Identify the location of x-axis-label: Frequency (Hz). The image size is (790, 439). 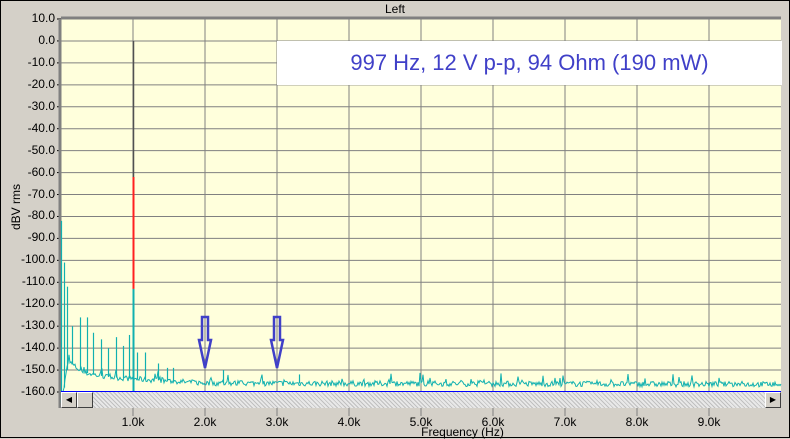
(462, 432).